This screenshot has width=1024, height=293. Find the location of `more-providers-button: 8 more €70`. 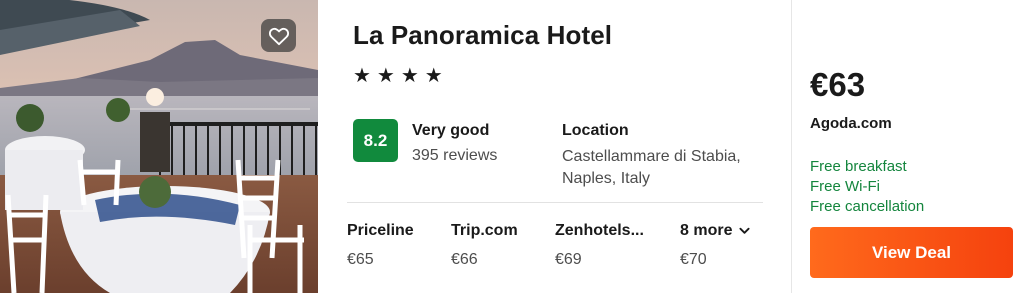

more-providers-button: 8 more €70 is located at coordinates (715, 245).